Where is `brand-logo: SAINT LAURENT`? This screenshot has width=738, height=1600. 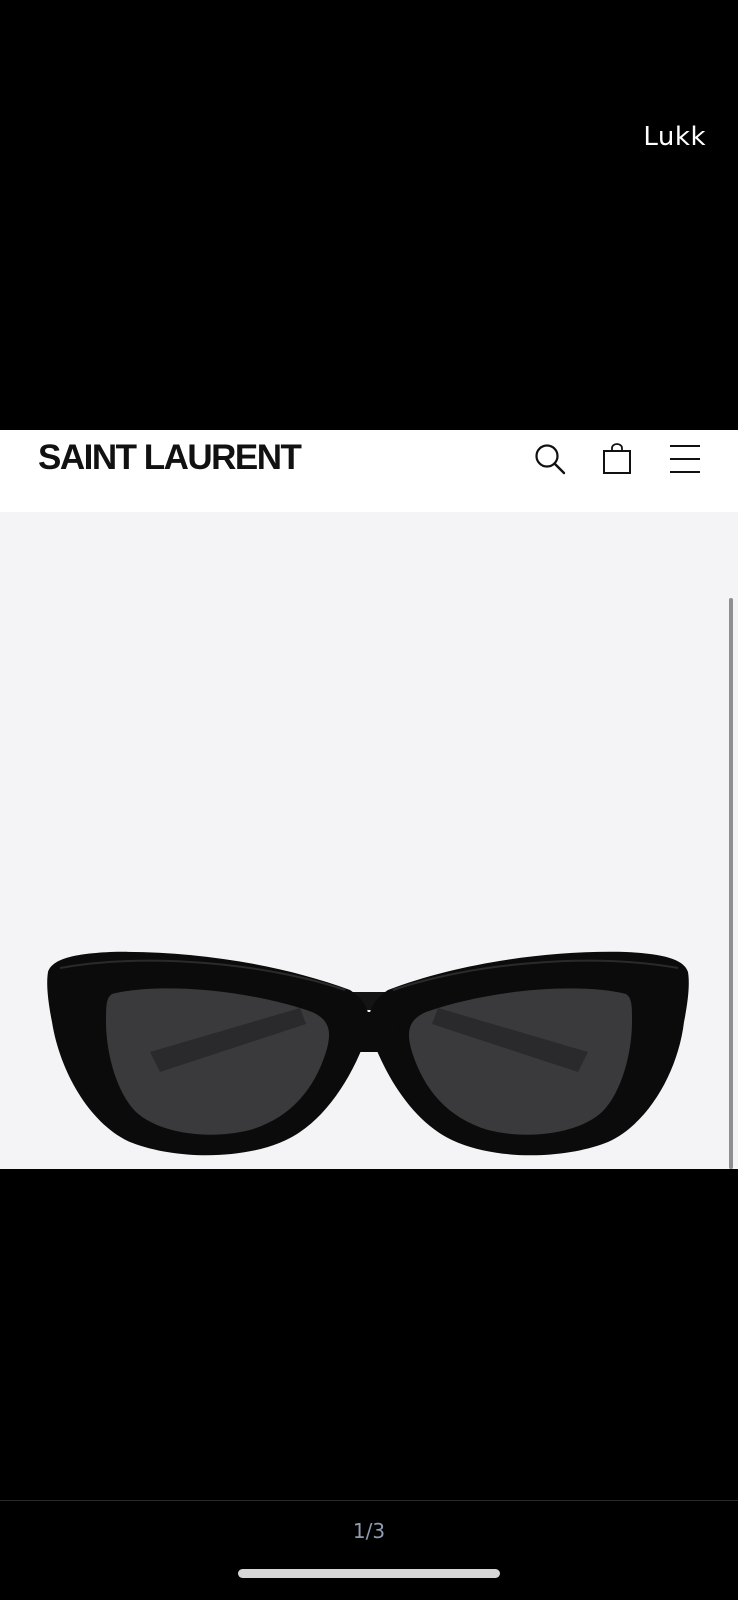
brand-logo: SAINT LAURENT is located at coordinates (170, 457).